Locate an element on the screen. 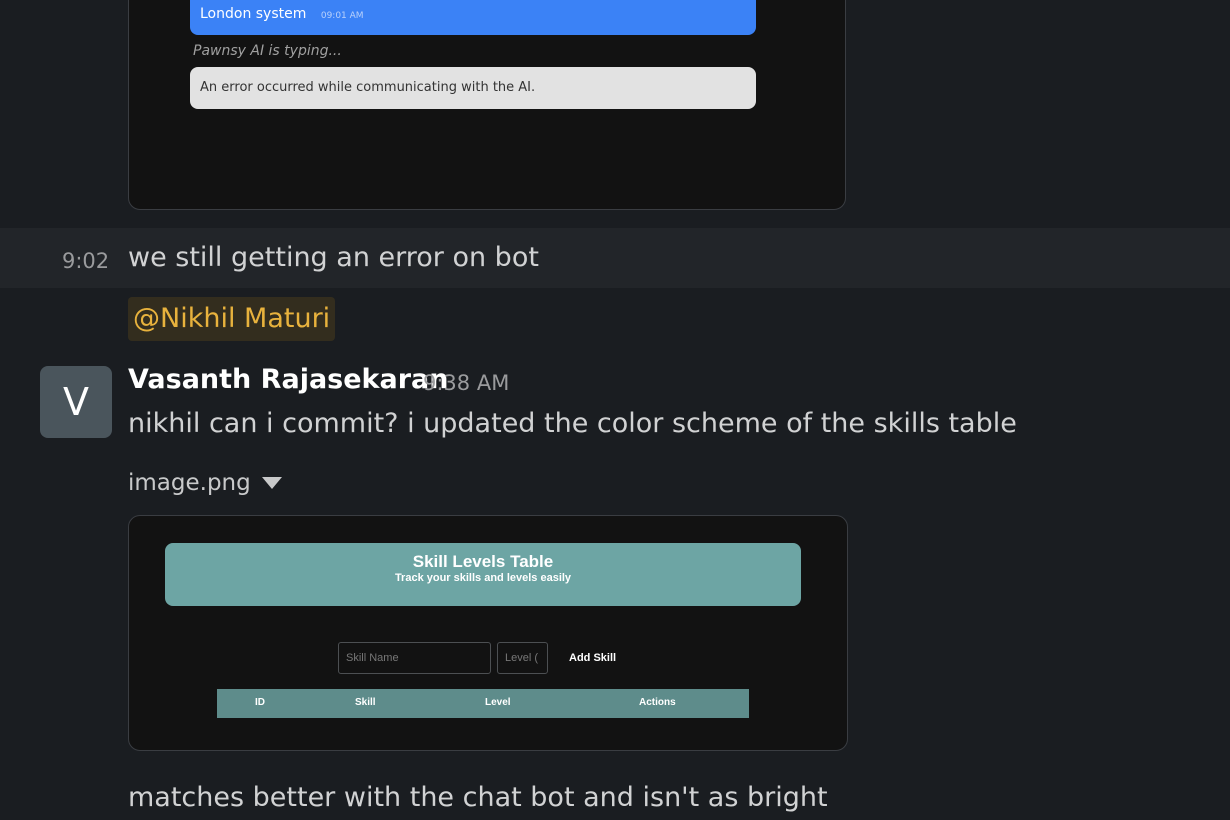  bubble-text: London system is located at coordinates (253, 14).